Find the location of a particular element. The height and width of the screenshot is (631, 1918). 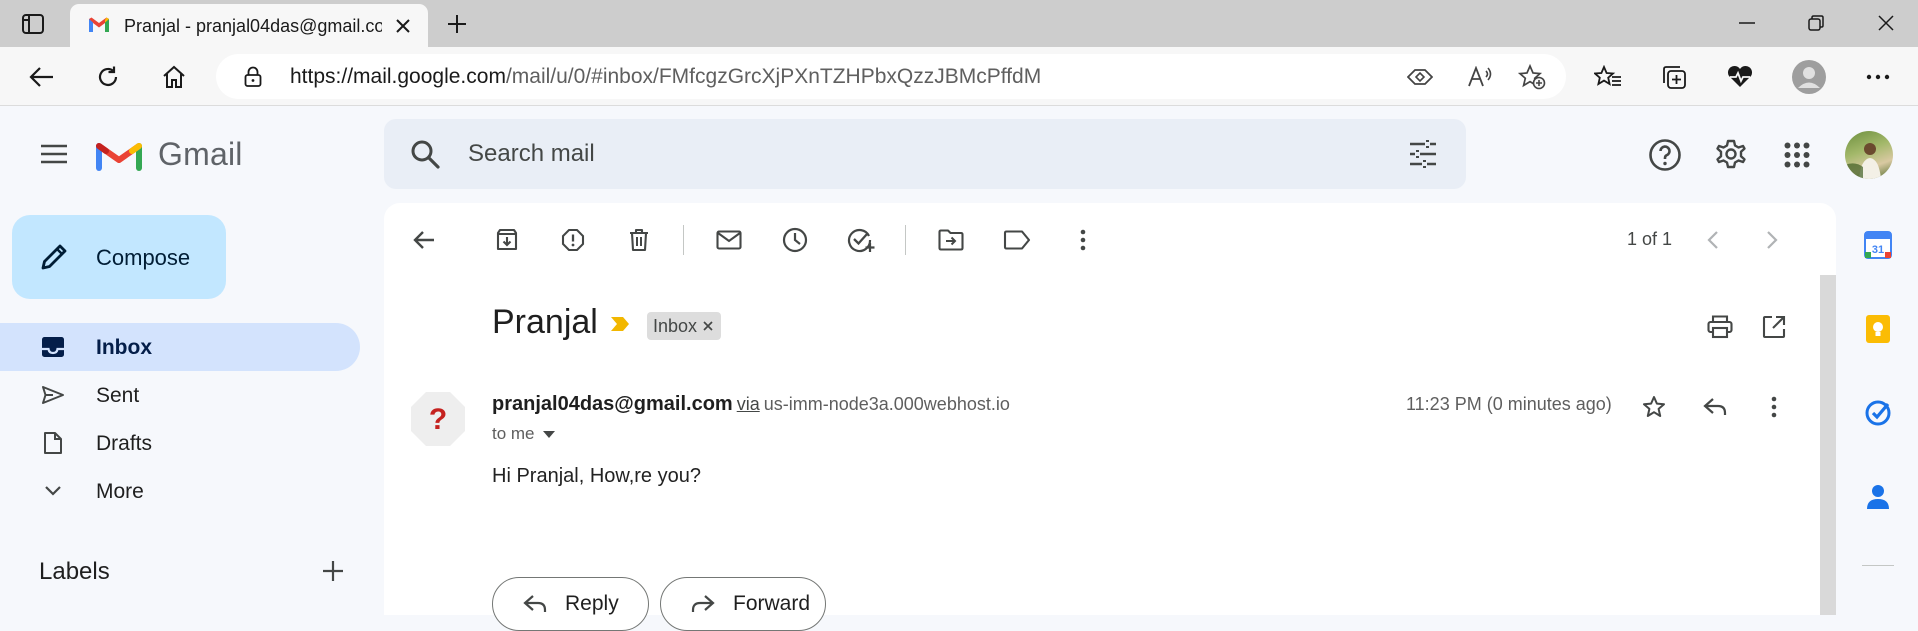

delete-icon is located at coordinates (639, 240).